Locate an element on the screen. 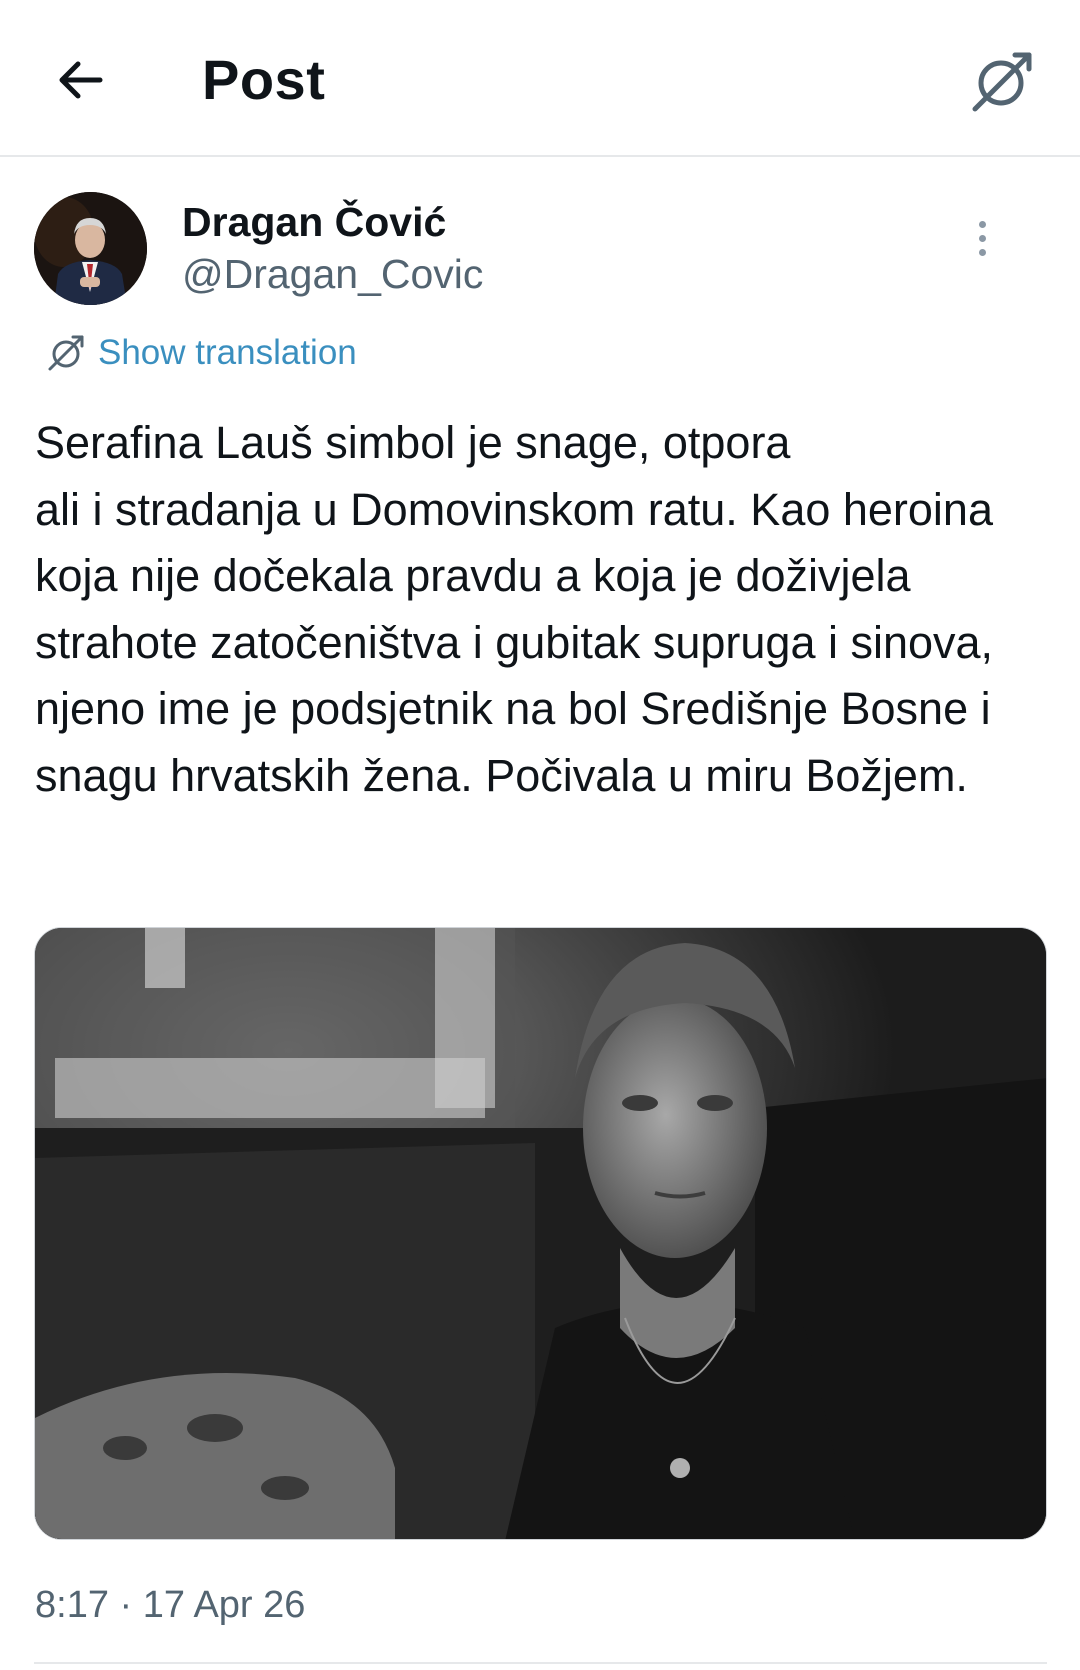  avatar is located at coordinates (90, 248).